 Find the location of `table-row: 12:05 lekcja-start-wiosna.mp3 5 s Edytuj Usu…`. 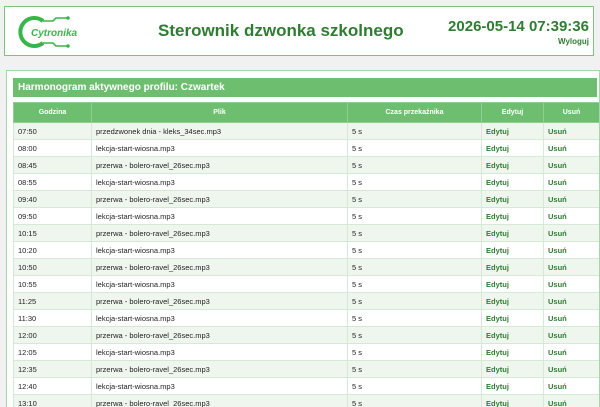

table-row: 12:05 lekcja-start-wiosna.mp3 5 s Edytuj Usu… is located at coordinates (306, 352).